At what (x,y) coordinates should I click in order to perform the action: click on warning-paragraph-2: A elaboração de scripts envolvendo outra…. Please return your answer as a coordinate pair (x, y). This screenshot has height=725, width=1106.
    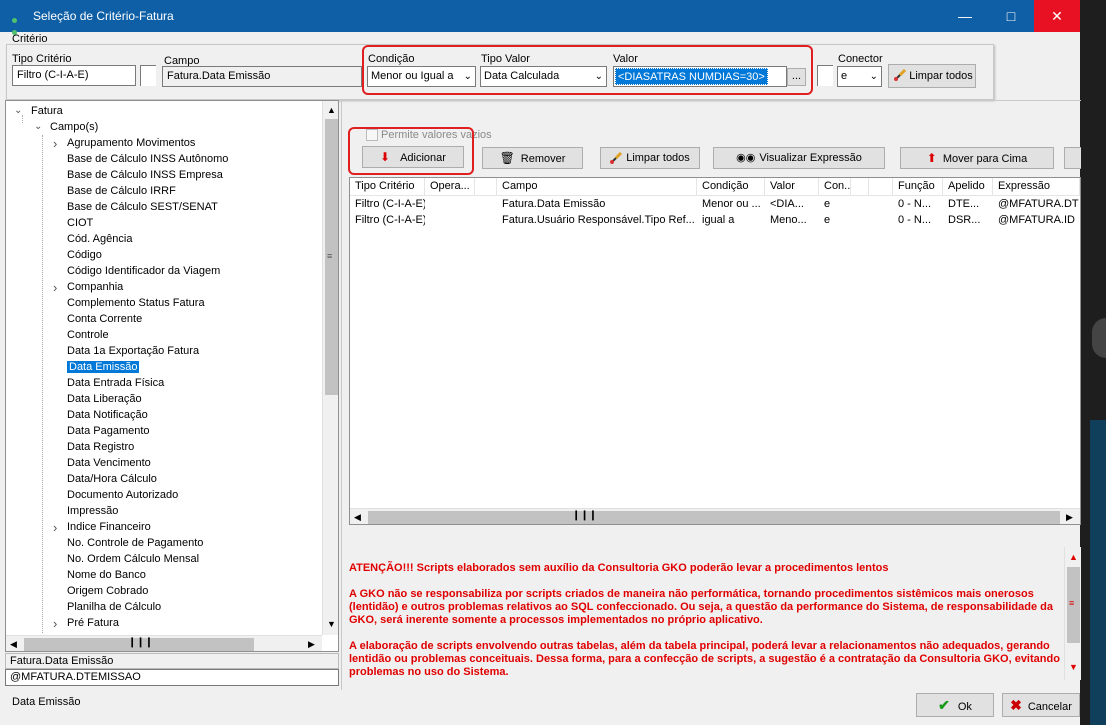
    Looking at the image, I should click on (704, 659).